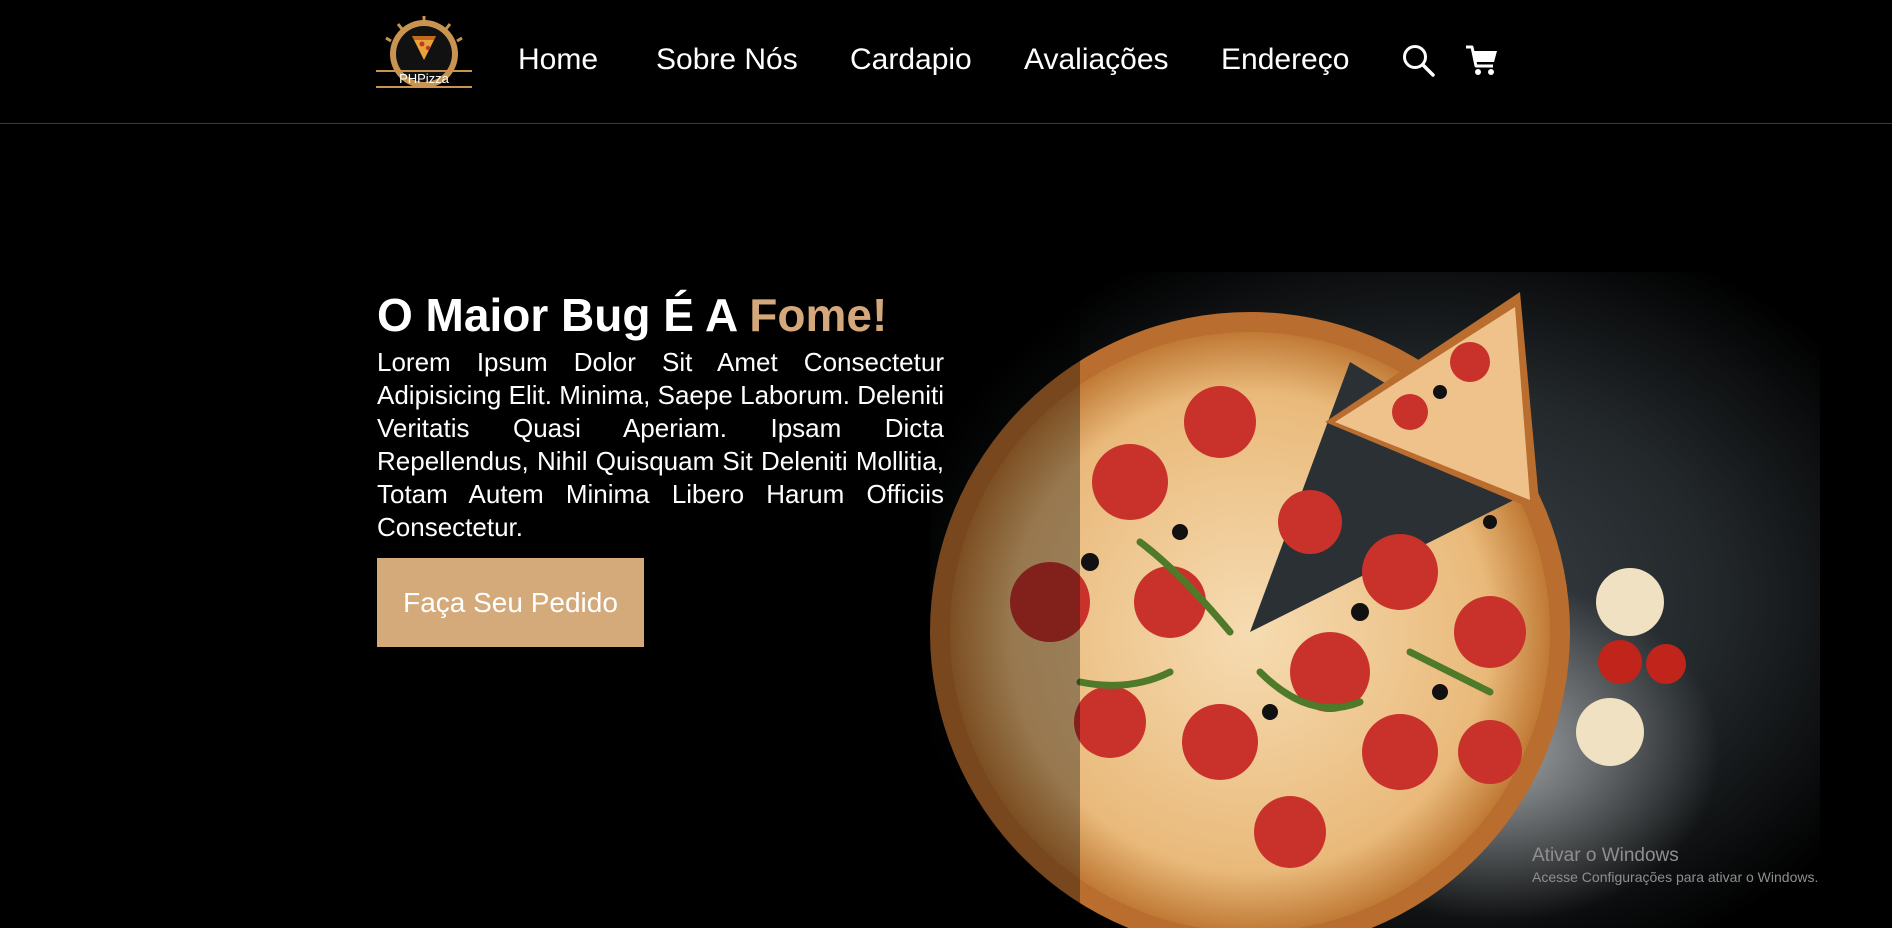 The height and width of the screenshot is (928, 1892). I want to click on cart-icon, so click(1482, 60).